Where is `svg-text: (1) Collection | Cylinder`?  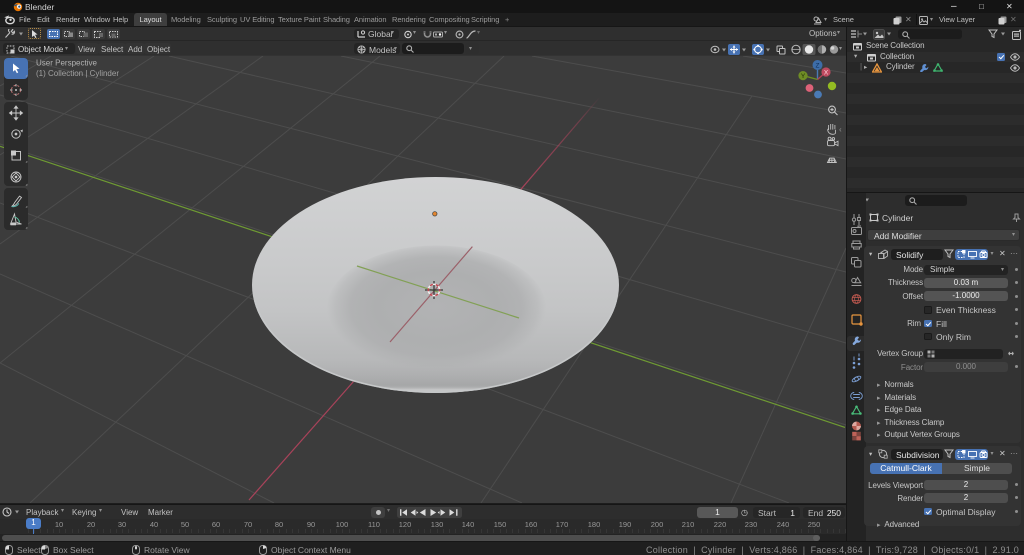 svg-text: (1) Collection | Cylinder is located at coordinates (77, 73).